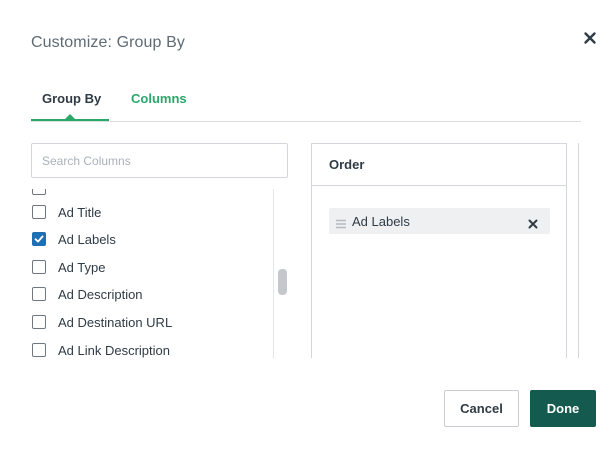  I want to click on column-label: Ad Title, so click(80, 212).